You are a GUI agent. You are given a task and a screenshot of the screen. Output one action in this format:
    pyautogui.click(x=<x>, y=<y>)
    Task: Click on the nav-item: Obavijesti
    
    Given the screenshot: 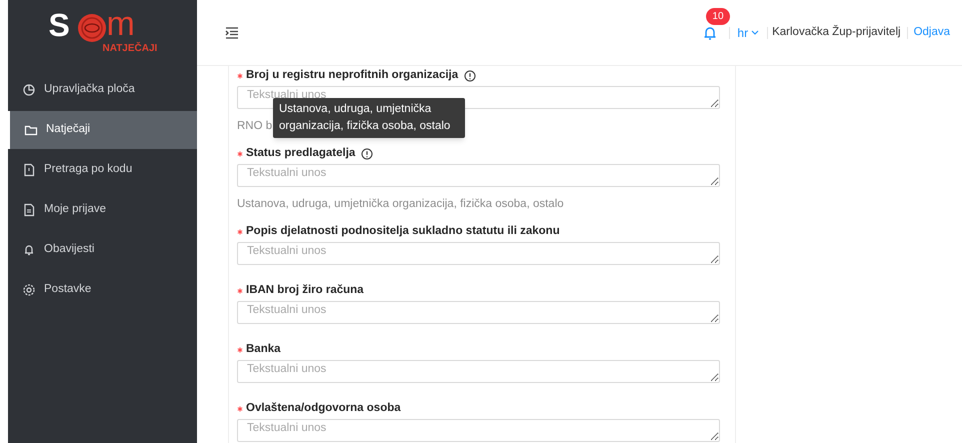 What is the action you would take?
    pyautogui.click(x=102, y=250)
    